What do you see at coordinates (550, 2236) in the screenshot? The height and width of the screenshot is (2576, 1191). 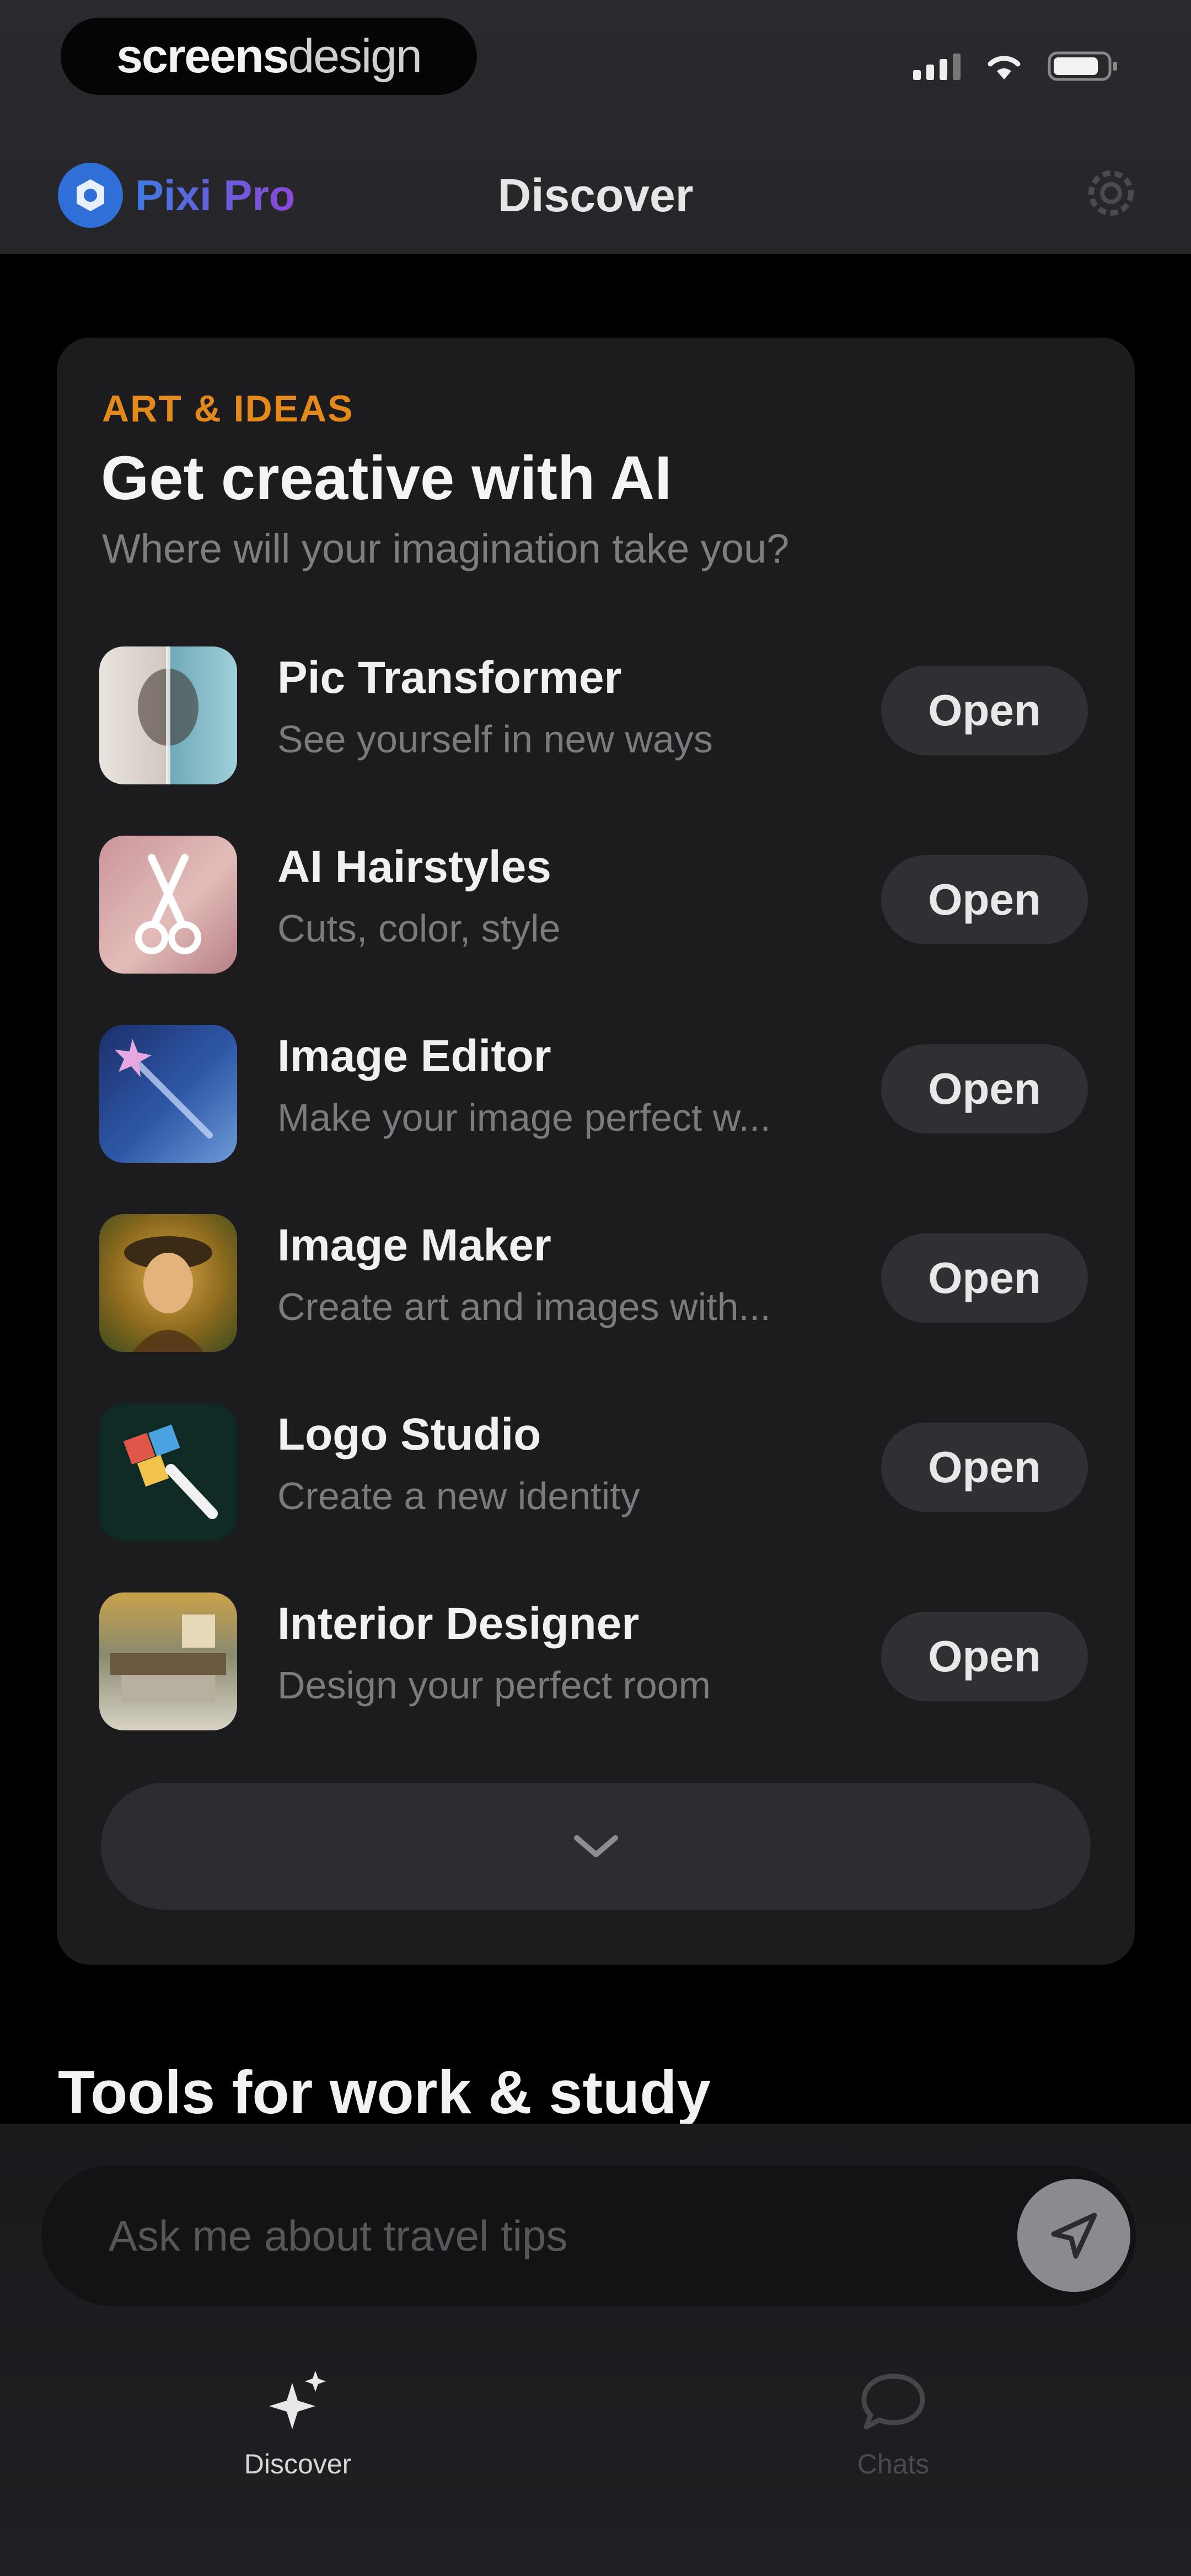 I see `chat-input` at bounding box center [550, 2236].